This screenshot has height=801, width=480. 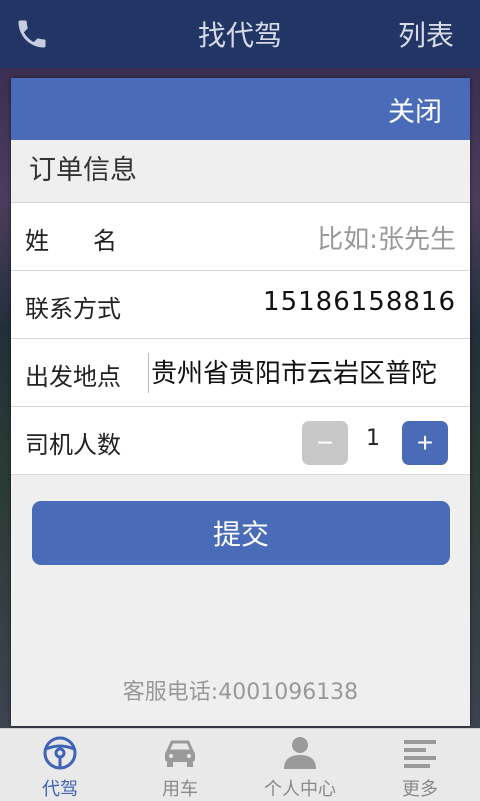 What do you see at coordinates (420, 789) in the screenshot?
I see `tab-label: 更多` at bounding box center [420, 789].